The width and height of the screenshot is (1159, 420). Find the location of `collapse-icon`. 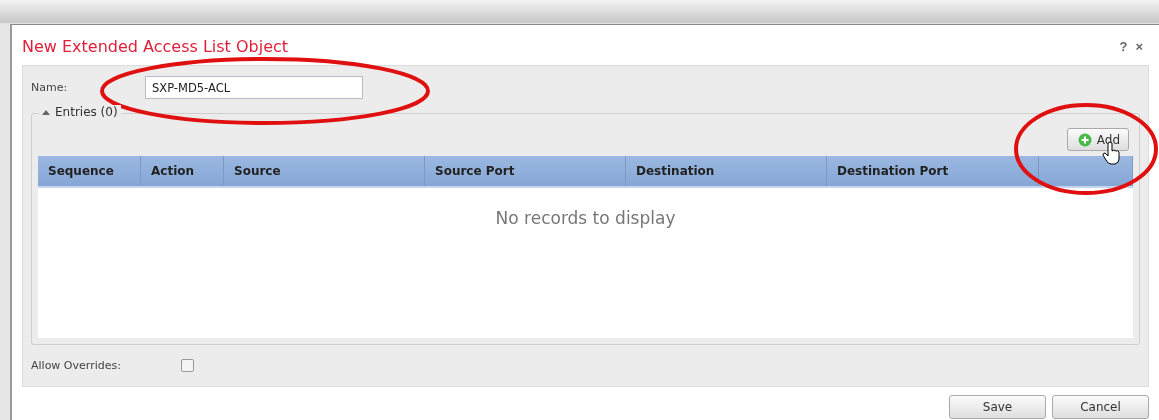

collapse-icon is located at coordinates (46, 112).